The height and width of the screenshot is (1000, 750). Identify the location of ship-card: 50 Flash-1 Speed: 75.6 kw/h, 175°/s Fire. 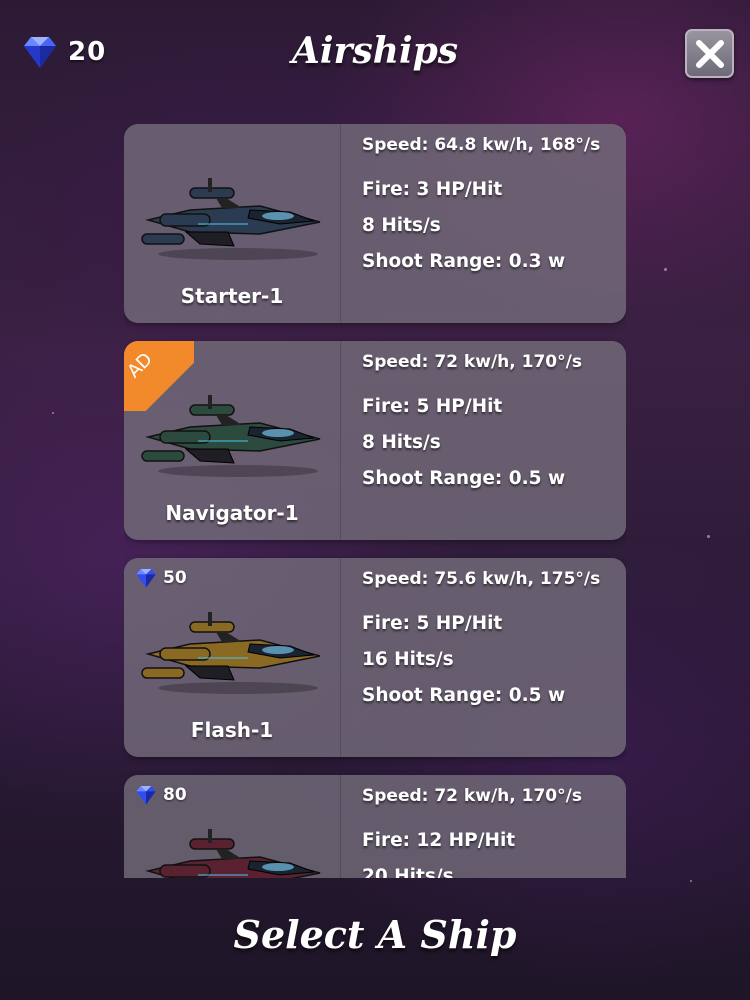
(375, 657).